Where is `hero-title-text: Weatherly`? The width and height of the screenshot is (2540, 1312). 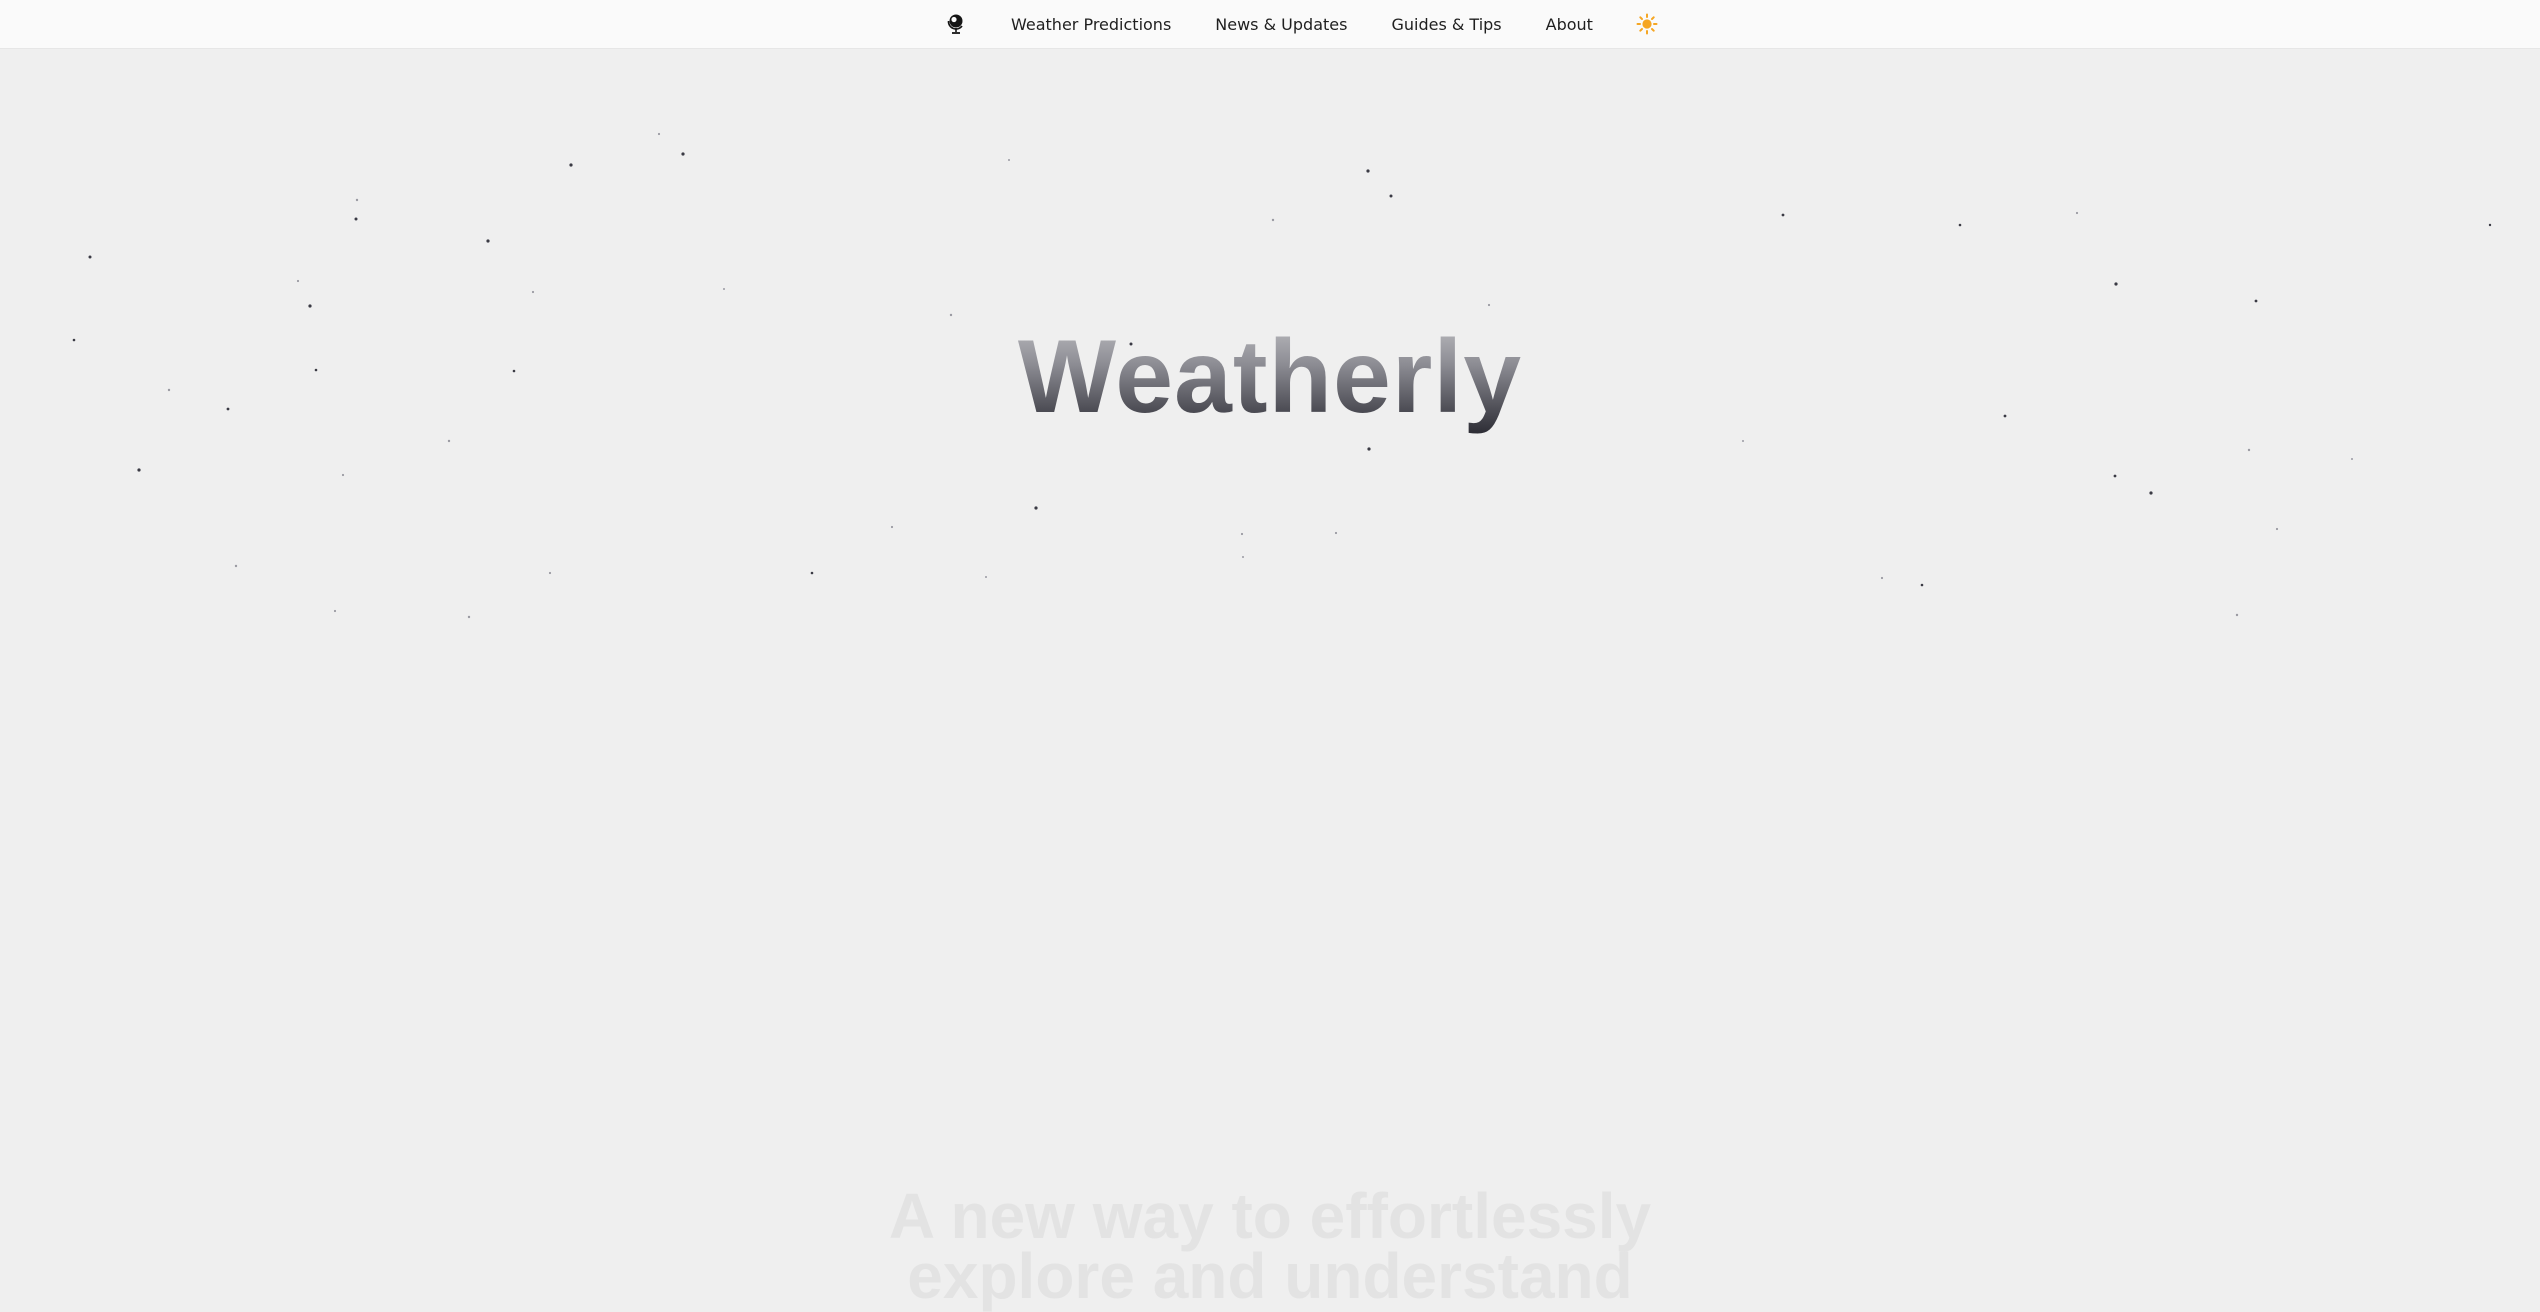
hero-title-text: Weatherly is located at coordinates (1270, 377).